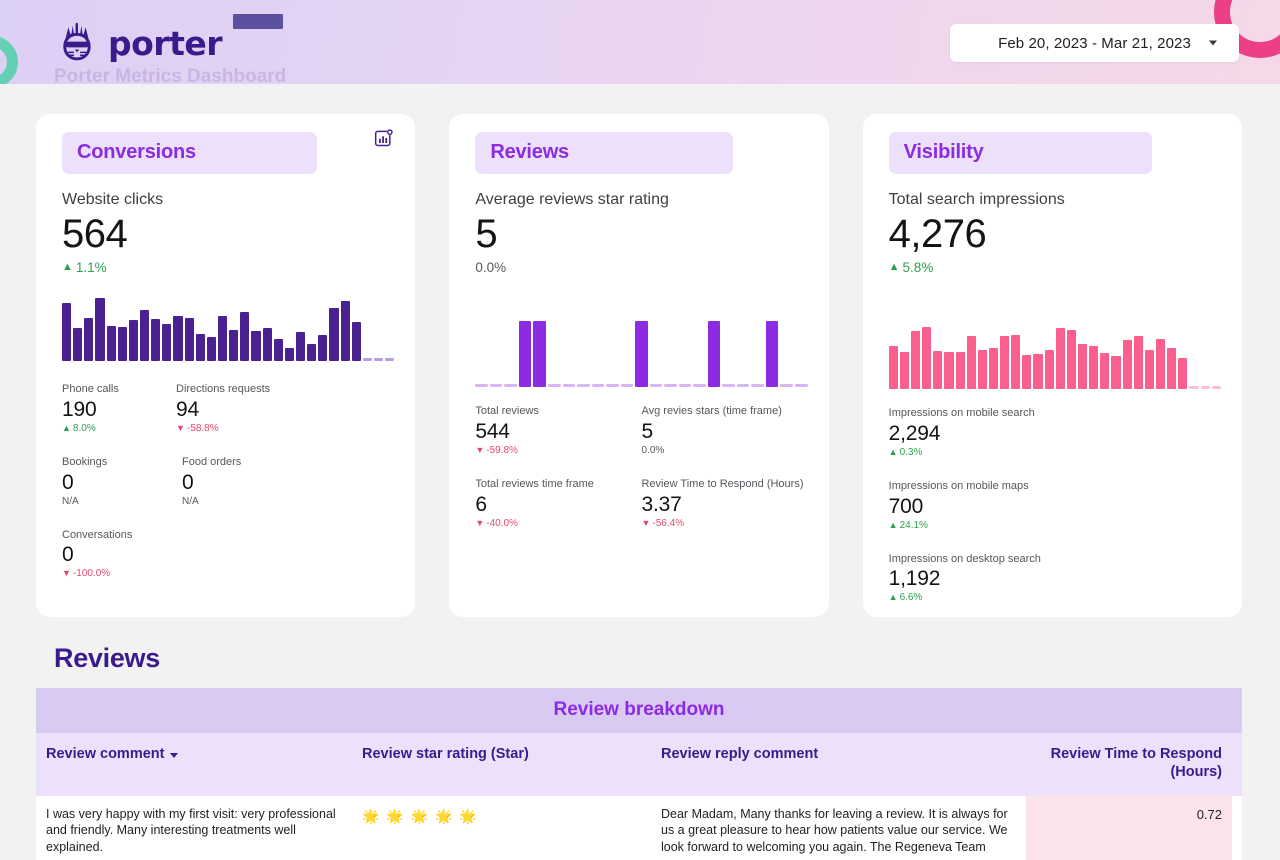 This screenshot has height=860, width=1280. What do you see at coordinates (1055, 267) in the screenshot?
I see `kpi-delta-visibility: ▲ 5.8%` at bounding box center [1055, 267].